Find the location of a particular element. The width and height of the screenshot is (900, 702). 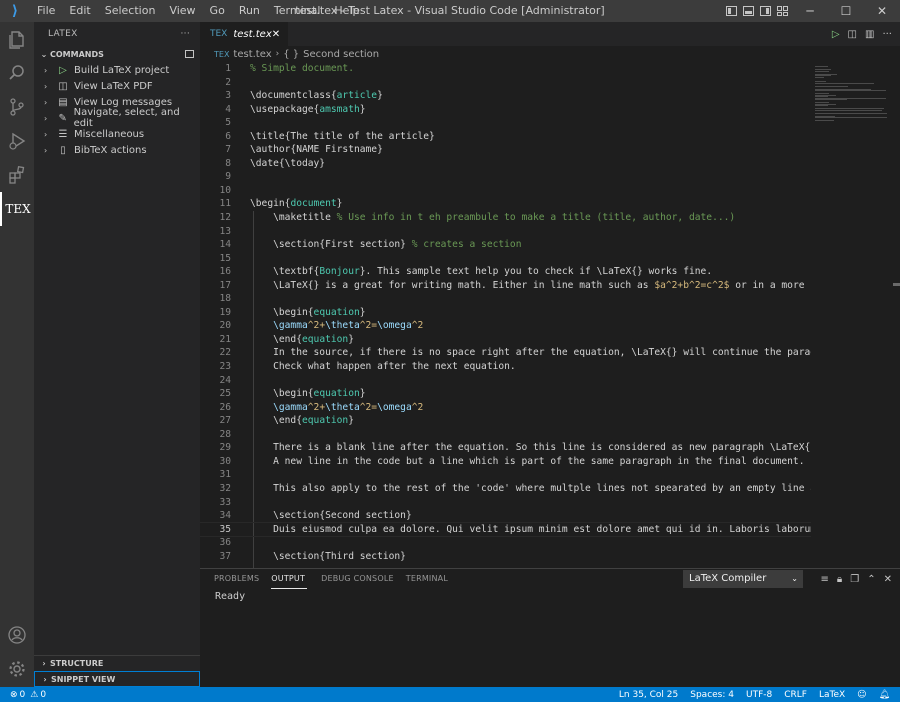

command-item: › ▯ BibTeX actions is located at coordinates (117, 150).